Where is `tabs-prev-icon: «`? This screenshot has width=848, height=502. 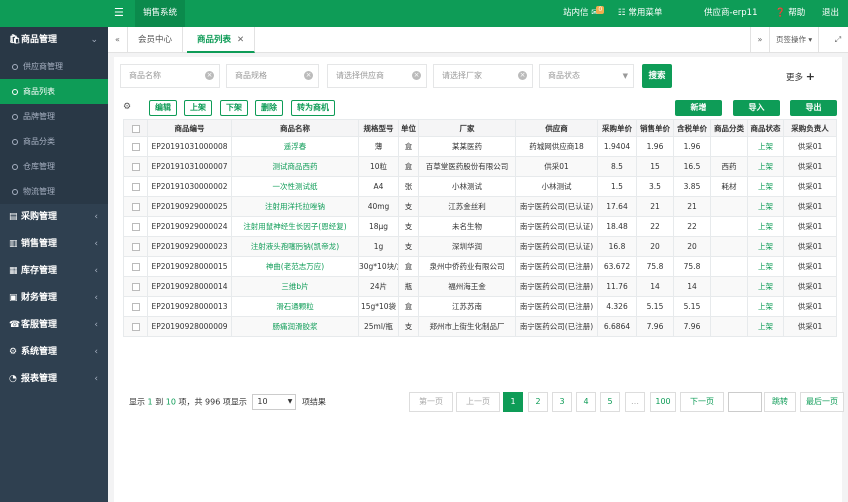 tabs-prev-icon: « is located at coordinates (118, 40).